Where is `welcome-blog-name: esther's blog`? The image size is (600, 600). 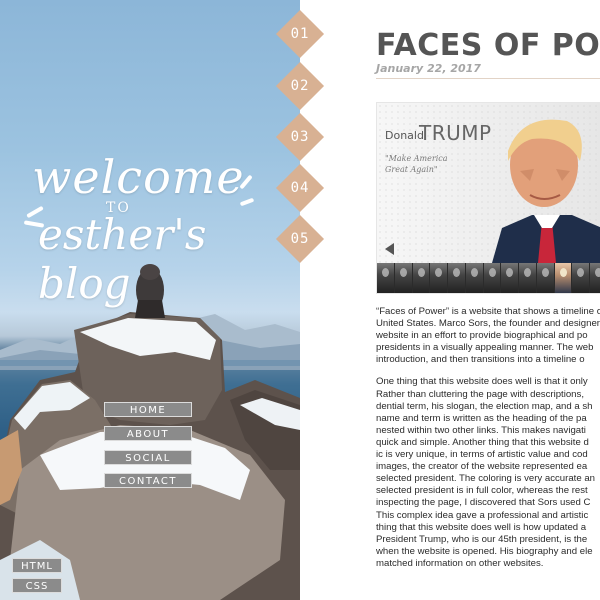 welcome-blog-name: esther's blog is located at coordinates (122, 259).